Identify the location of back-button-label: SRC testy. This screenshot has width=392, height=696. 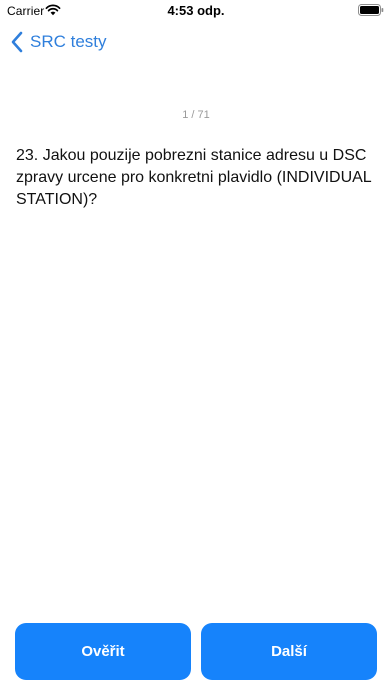
(68, 41).